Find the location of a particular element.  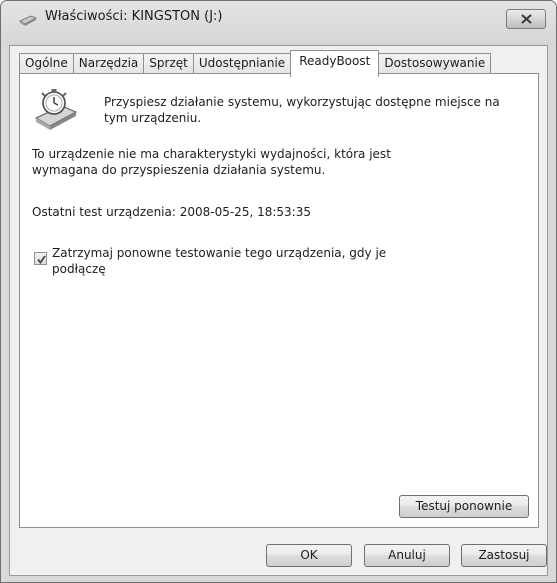

retest-button: Testuj ponownie is located at coordinates (464, 506).